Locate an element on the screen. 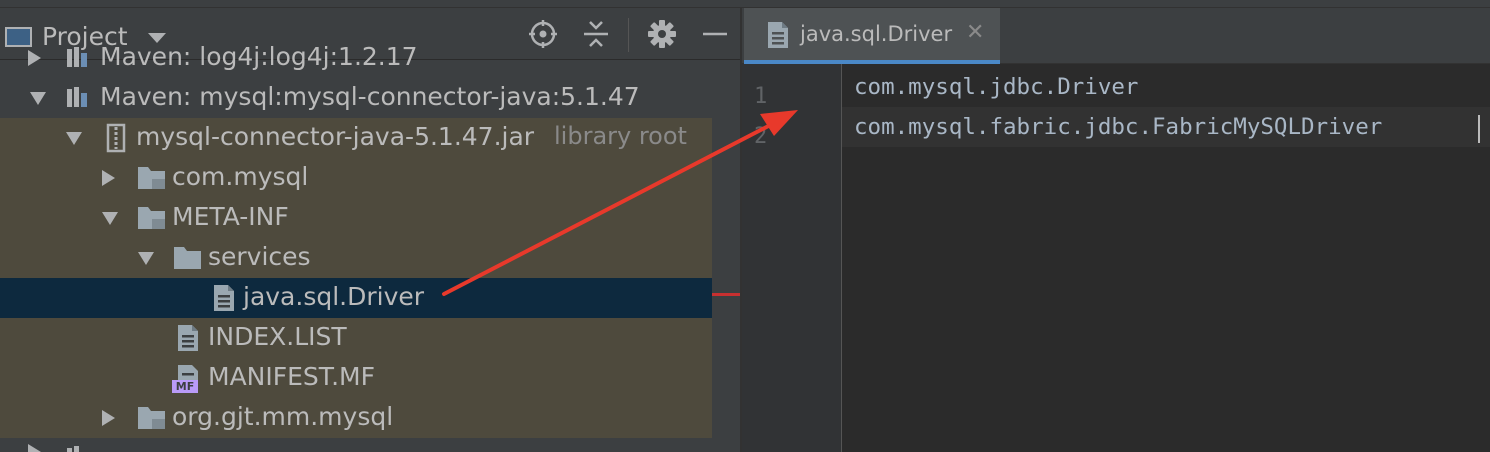  tree-row-label: Maven: mysql:mysql-connector-java:5.1.47 is located at coordinates (370, 96).